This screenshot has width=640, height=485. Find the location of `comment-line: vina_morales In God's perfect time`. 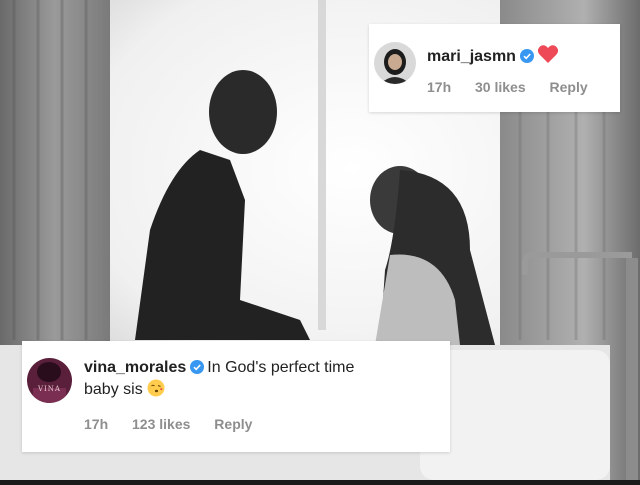

comment-line: vina_morales In God's perfect time is located at coordinates (219, 369).